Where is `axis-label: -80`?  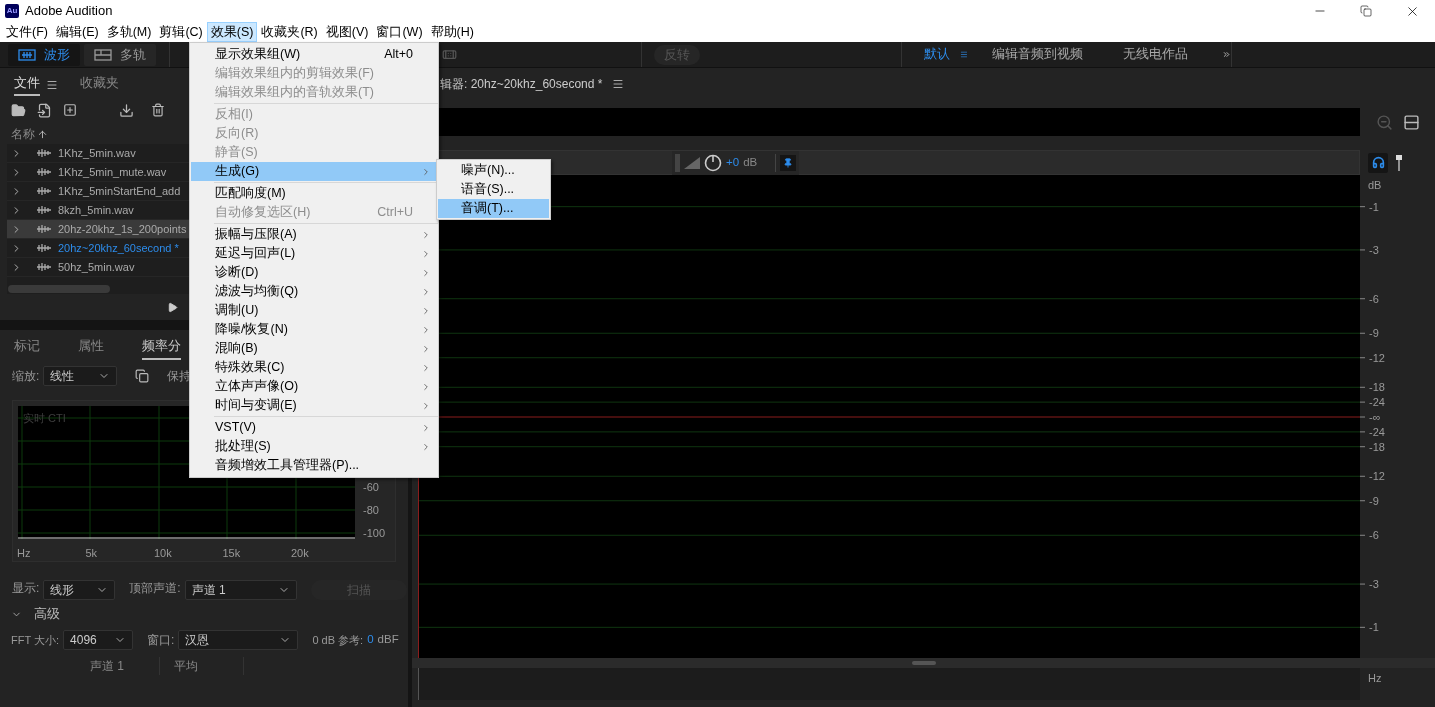 axis-label: -80 is located at coordinates (371, 511).